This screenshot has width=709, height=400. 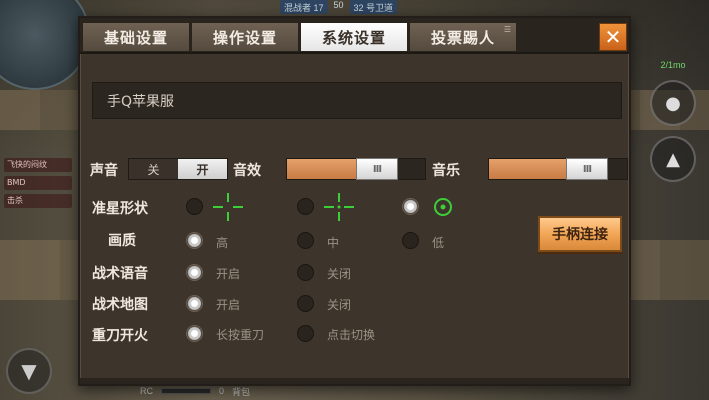 What do you see at coordinates (222, 243) in the screenshot?
I see `quality-high-text: 高` at bounding box center [222, 243].